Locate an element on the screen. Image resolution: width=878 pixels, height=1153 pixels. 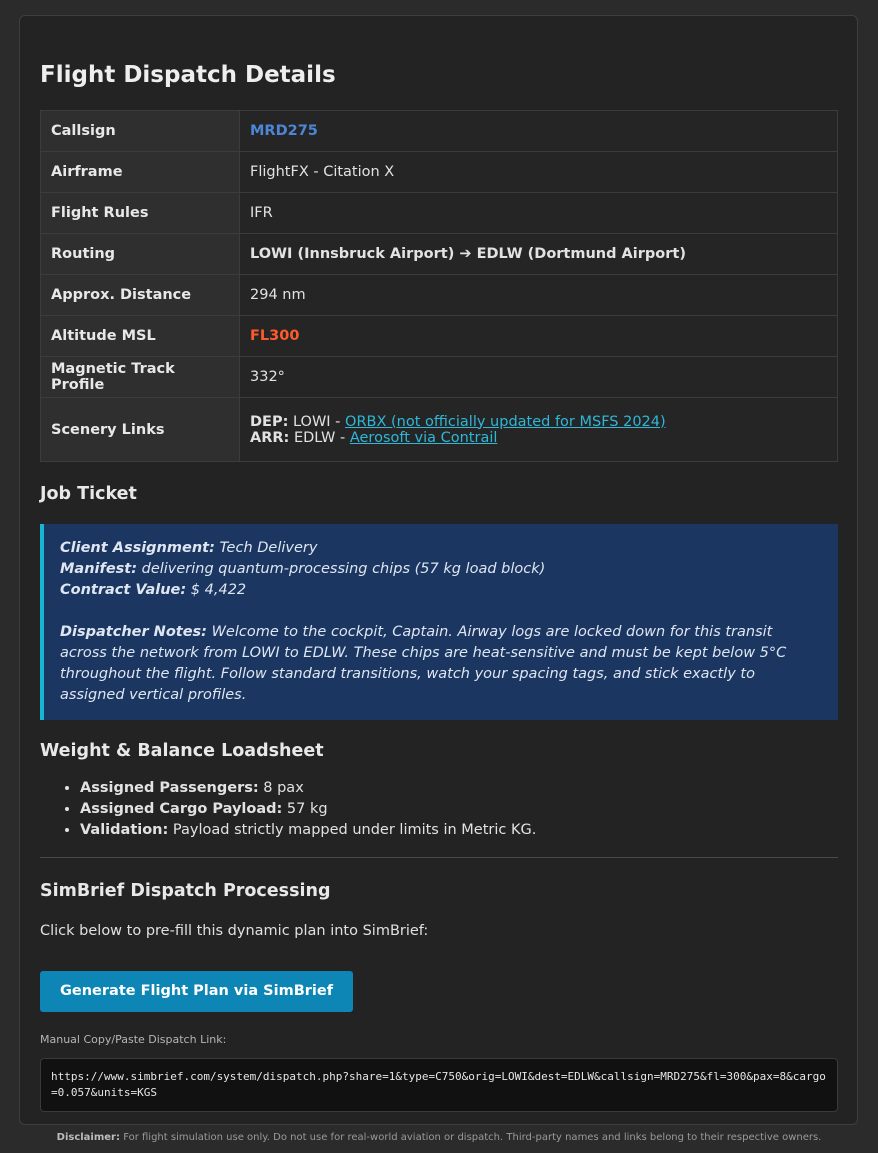
client-line: Client Assignment: Tech Delivery is located at coordinates (189, 548).